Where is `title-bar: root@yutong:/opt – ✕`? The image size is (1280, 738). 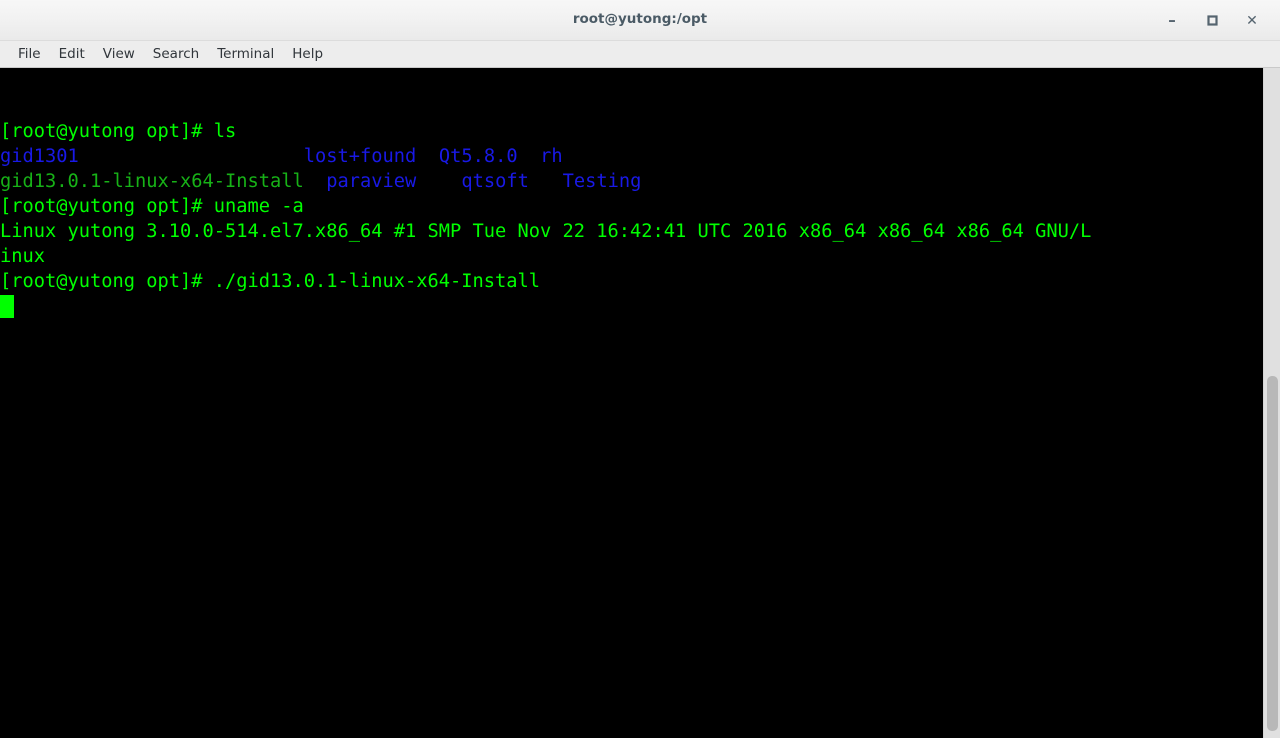 title-bar: root@yutong:/opt – ✕ is located at coordinates (640, 20).